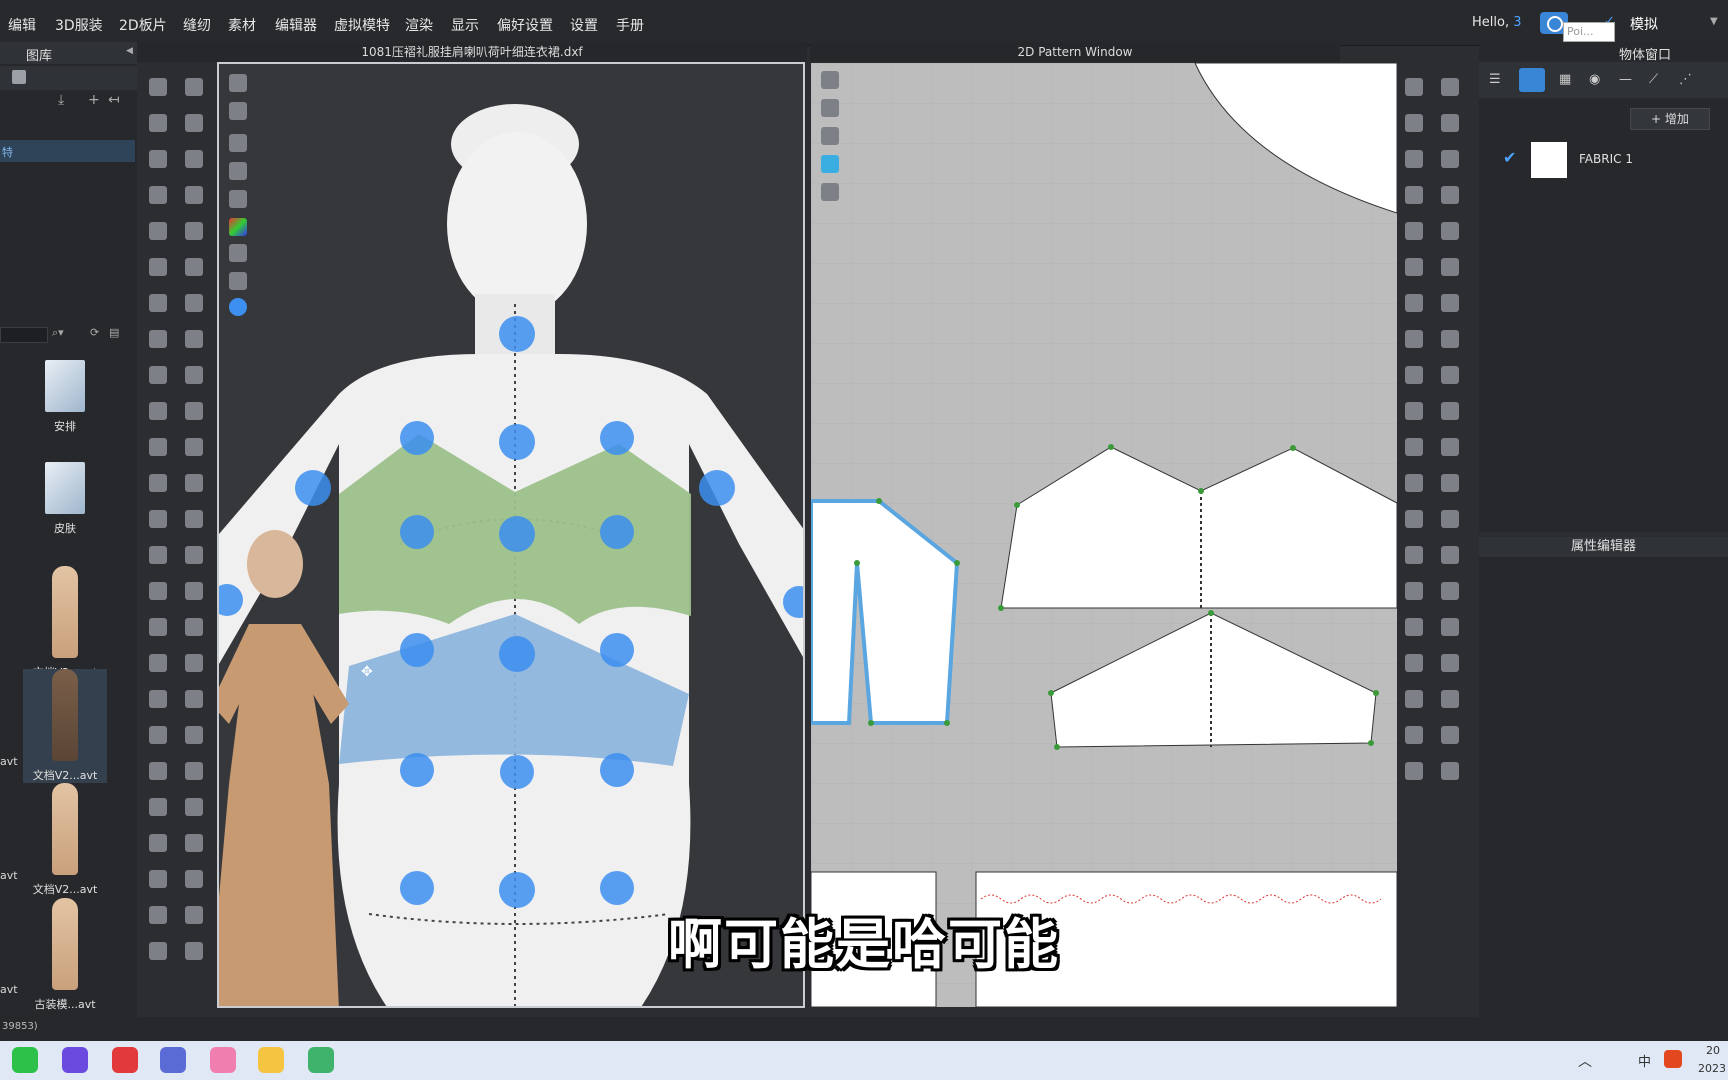  I want to click on avatar-head-icon, so click(238, 281).